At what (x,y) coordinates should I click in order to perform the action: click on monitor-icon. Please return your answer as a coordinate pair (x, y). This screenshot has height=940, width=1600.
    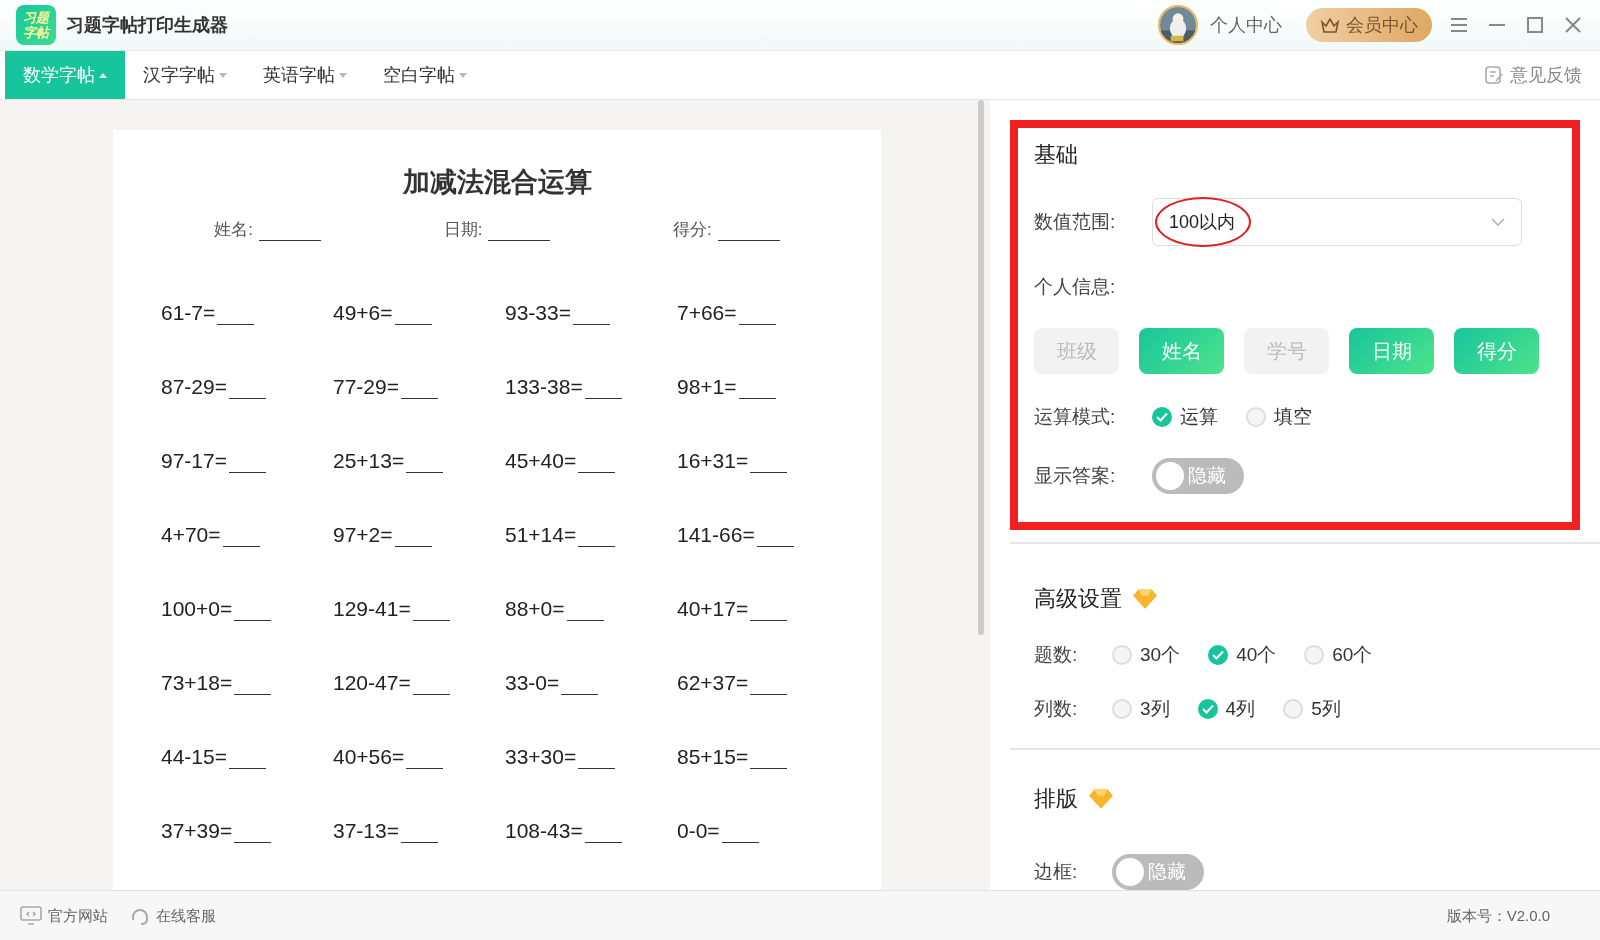
    Looking at the image, I should click on (31, 916).